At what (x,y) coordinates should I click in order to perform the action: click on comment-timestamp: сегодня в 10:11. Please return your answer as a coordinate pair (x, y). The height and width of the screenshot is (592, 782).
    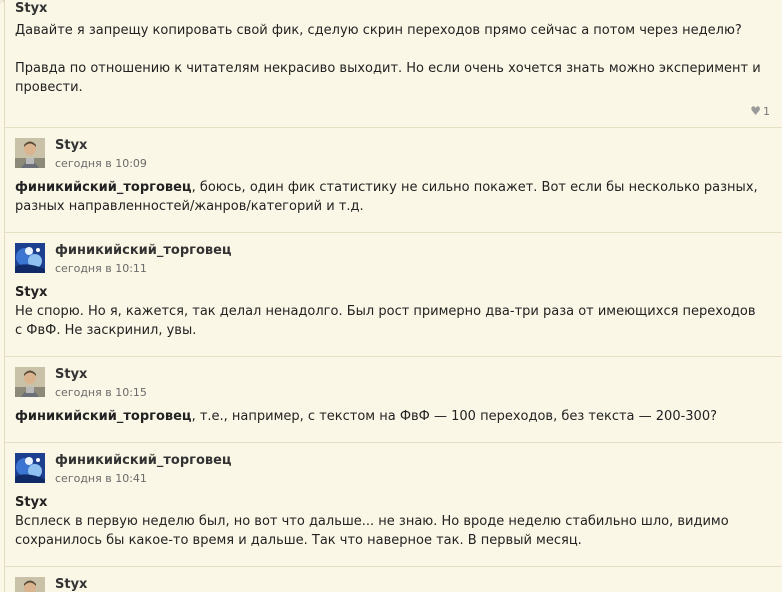
    Looking at the image, I should click on (101, 268).